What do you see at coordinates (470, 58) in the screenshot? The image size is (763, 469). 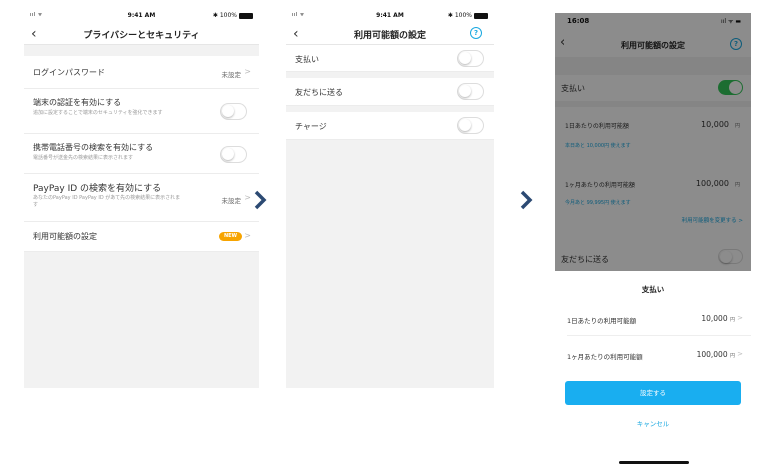 I see `payment-toggle` at bounding box center [470, 58].